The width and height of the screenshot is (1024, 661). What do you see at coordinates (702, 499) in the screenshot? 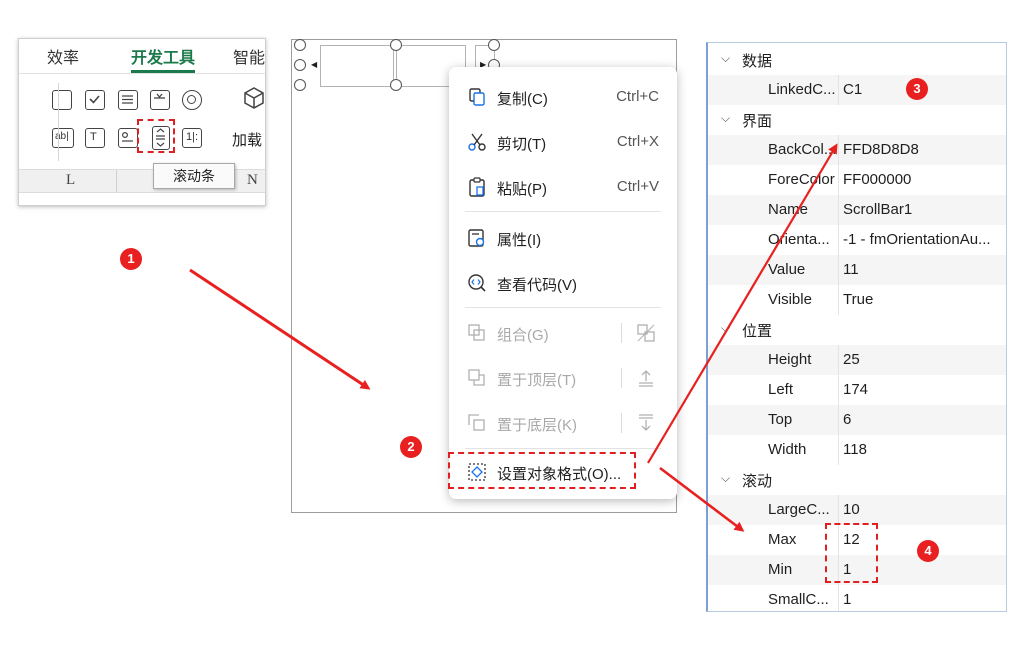
I see `arrow-to-max-min` at bounding box center [702, 499].